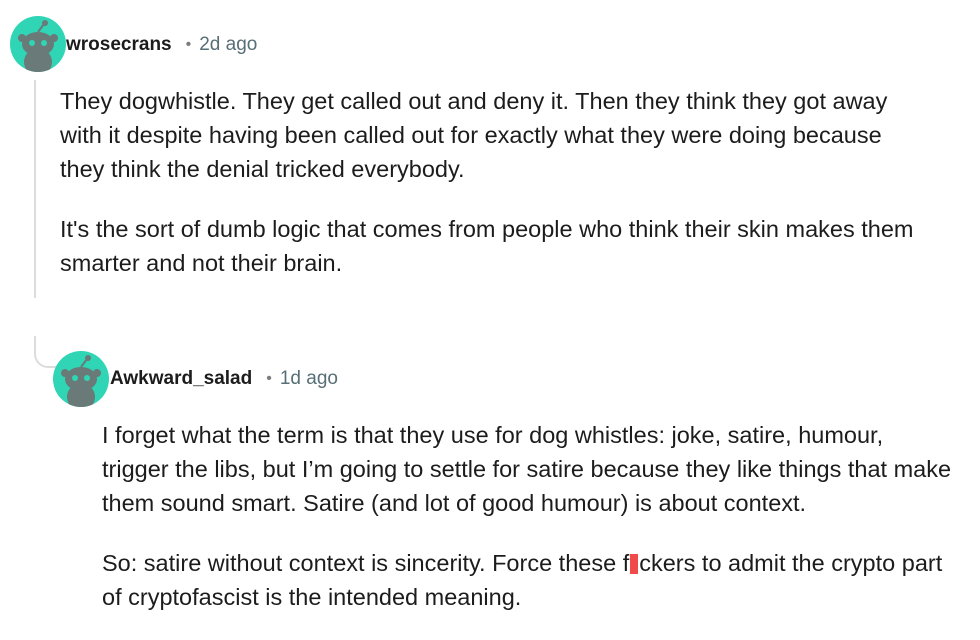 Image resolution: width=980 pixels, height=640 pixels. I want to click on thread-line, so click(35, 189).